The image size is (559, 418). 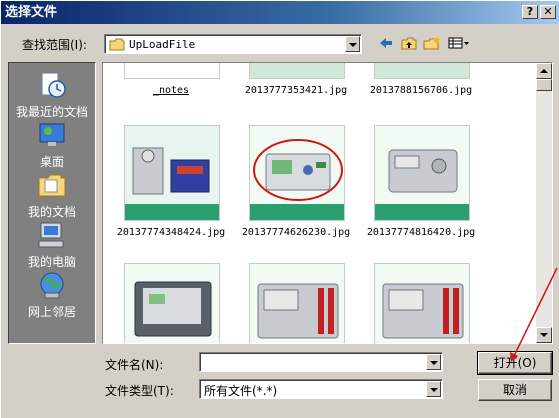 What do you see at coordinates (51, 235) in the screenshot?
I see `my-computer-icon` at bounding box center [51, 235].